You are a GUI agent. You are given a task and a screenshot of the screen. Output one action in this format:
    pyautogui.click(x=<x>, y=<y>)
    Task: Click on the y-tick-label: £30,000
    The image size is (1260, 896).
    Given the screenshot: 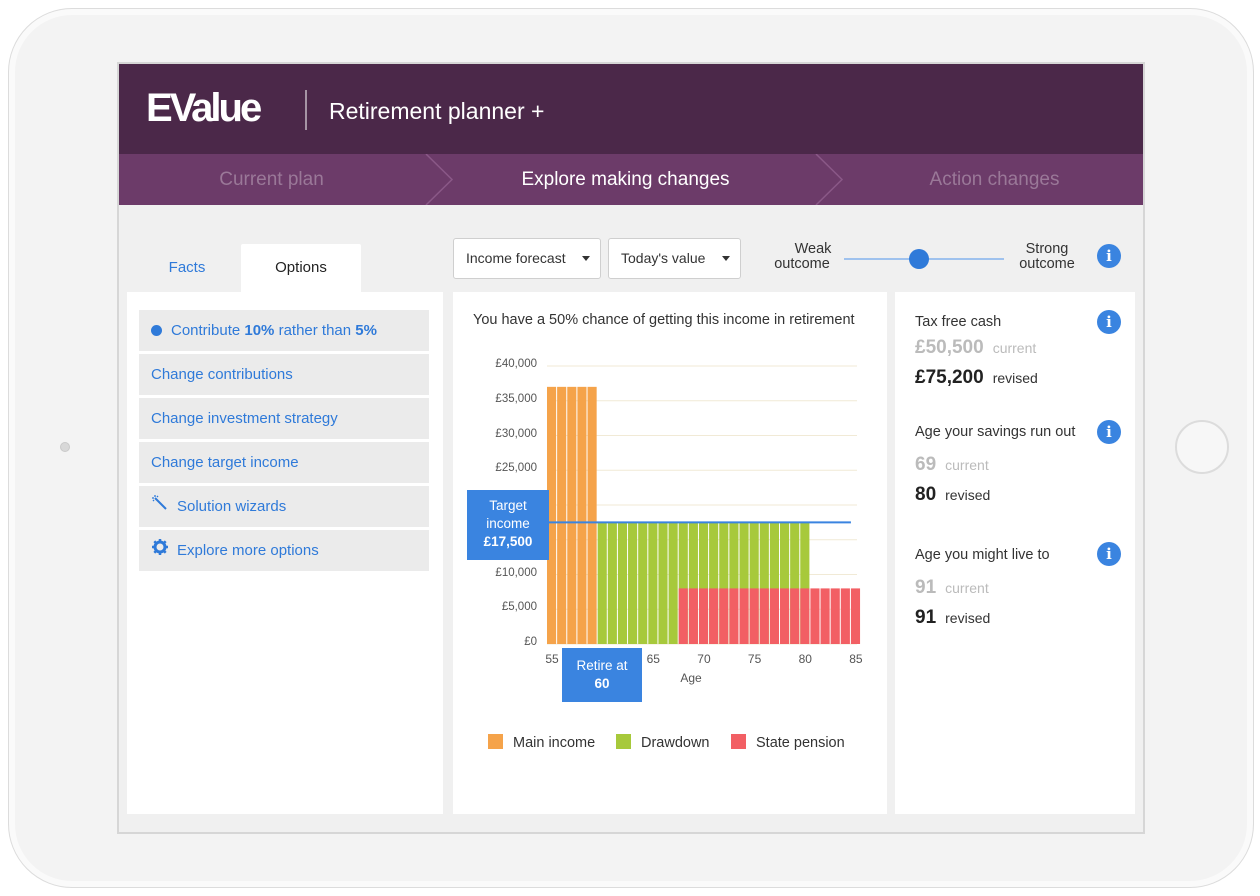 What is the action you would take?
    pyautogui.click(x=516, y=433)
    